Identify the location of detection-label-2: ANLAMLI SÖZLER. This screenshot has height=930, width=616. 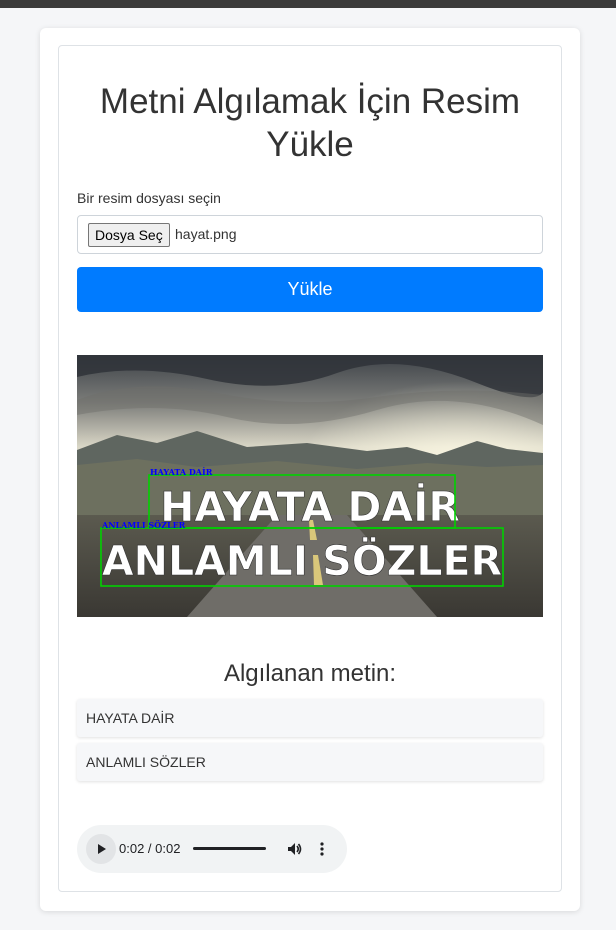
(143, 525).